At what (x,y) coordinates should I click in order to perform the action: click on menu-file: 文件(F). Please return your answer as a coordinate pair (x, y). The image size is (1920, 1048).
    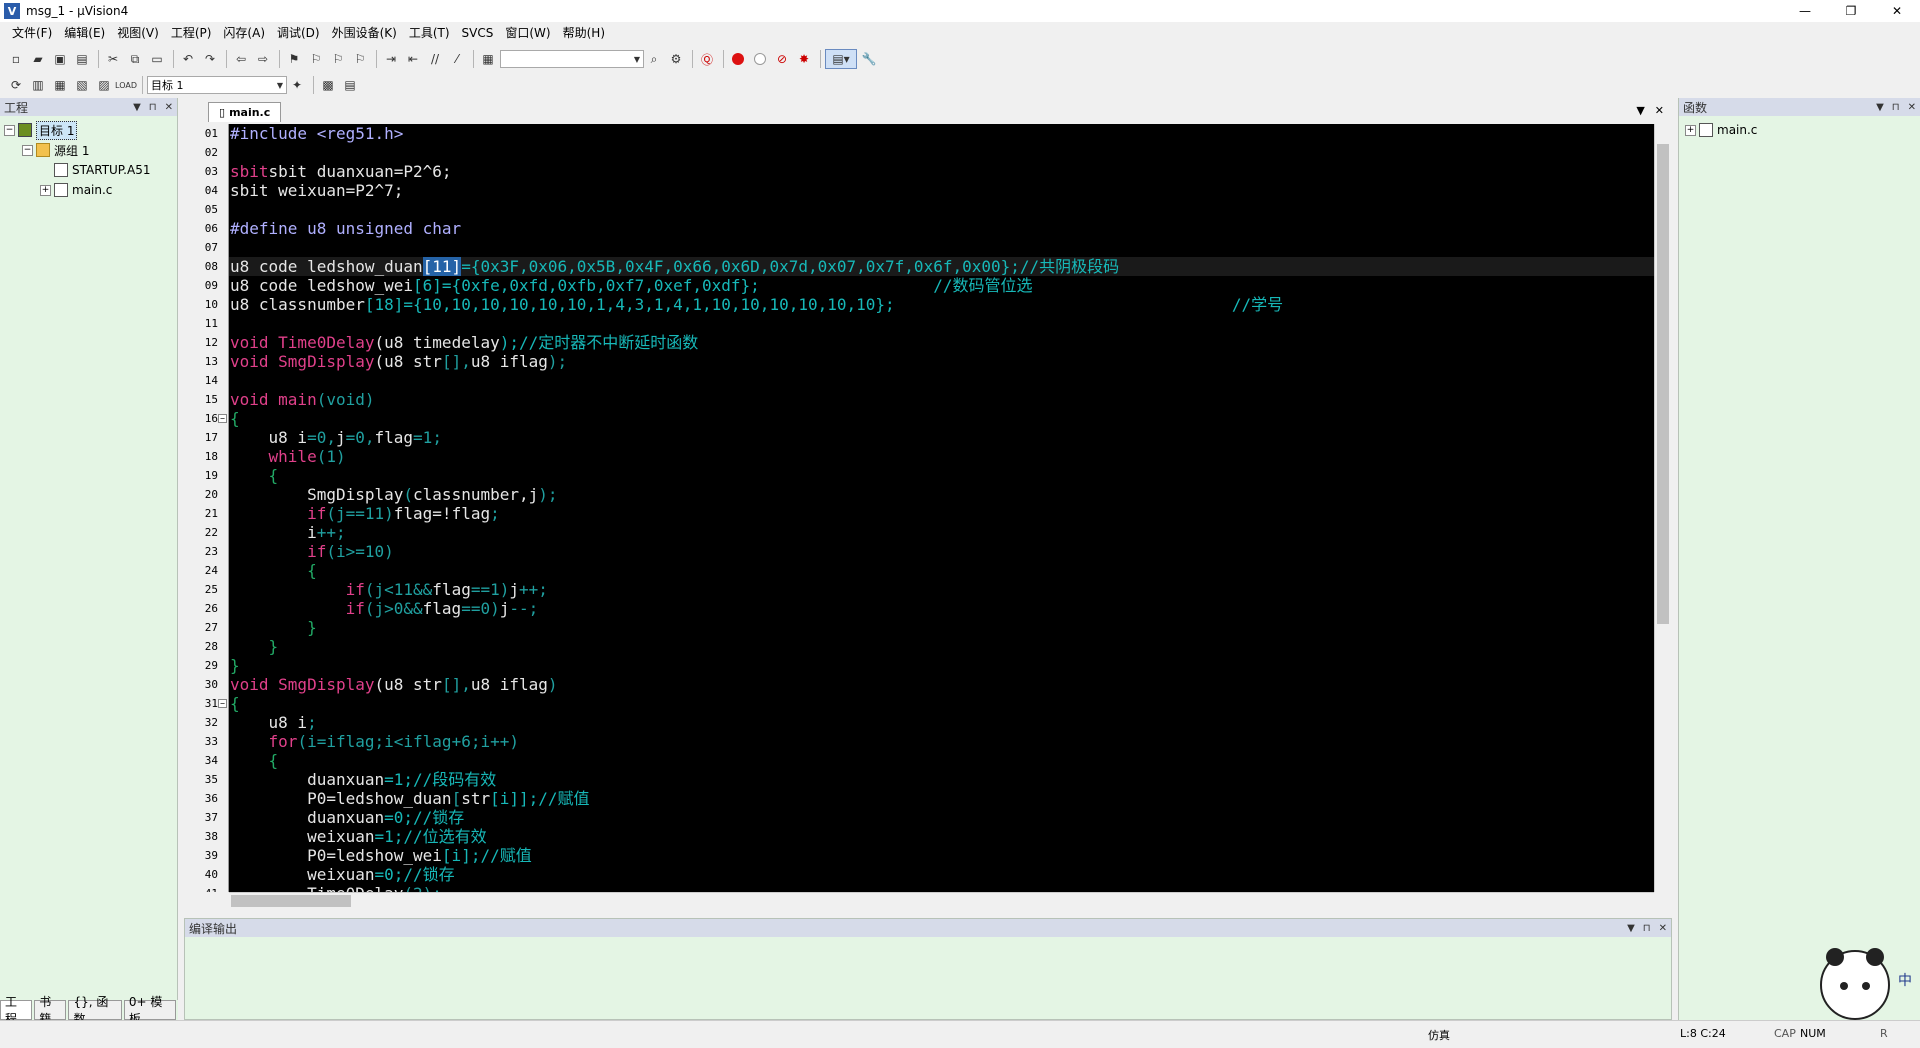
    Looking at the image, I should click on (32, 33).